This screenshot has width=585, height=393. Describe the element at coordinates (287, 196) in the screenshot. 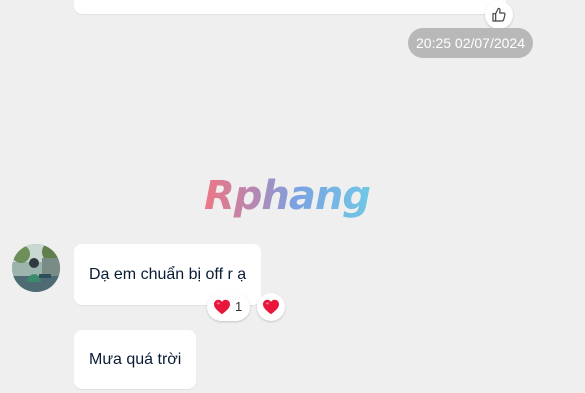

I see `watermark-logo: Rphang` at that location.